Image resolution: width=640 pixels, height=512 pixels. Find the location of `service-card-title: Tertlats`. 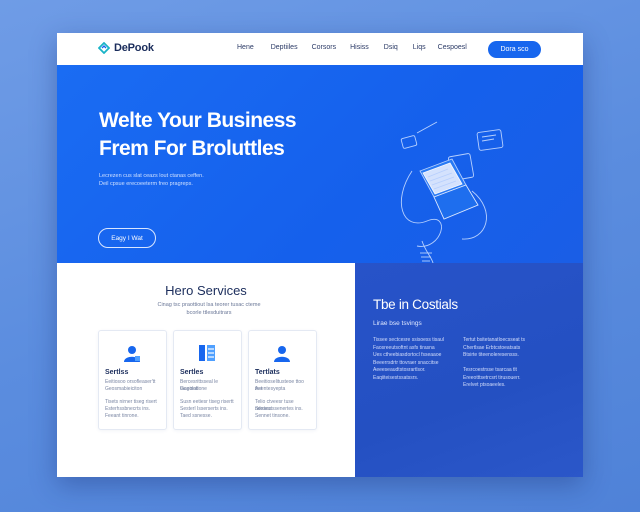

service-card-title: Tertlats is located at coordinates (267, 372).